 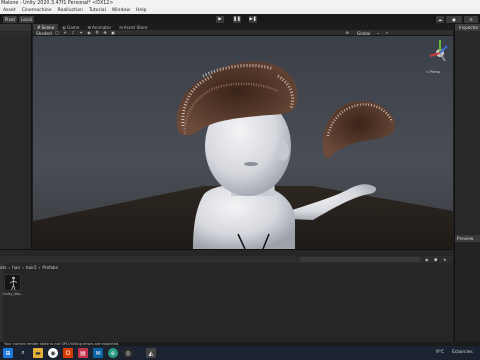 I want to click on play-button: ▶, so click(x=220, y=19).